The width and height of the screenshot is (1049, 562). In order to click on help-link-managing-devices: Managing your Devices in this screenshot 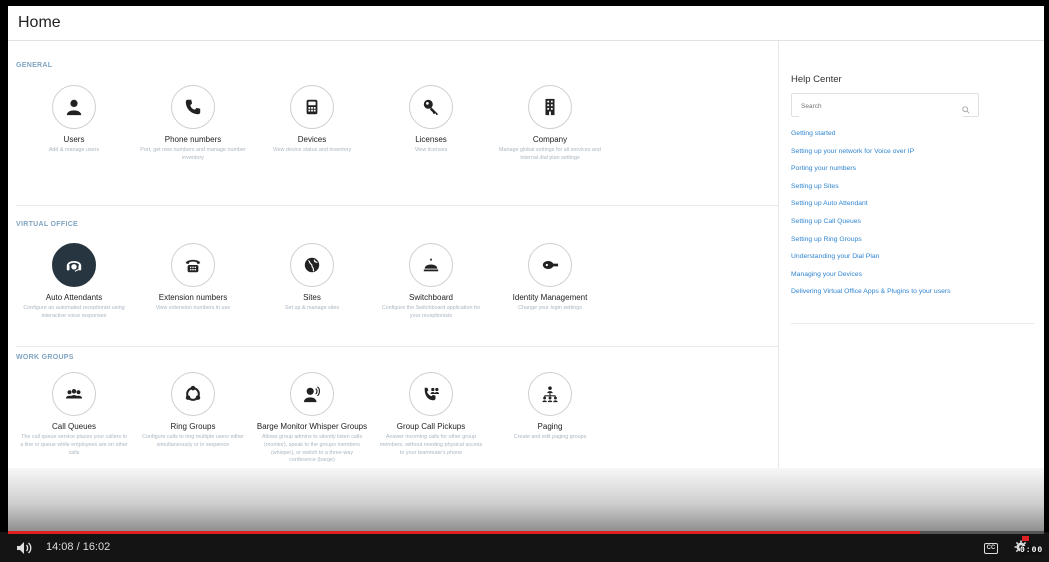, I will do `click(913, 275)`.